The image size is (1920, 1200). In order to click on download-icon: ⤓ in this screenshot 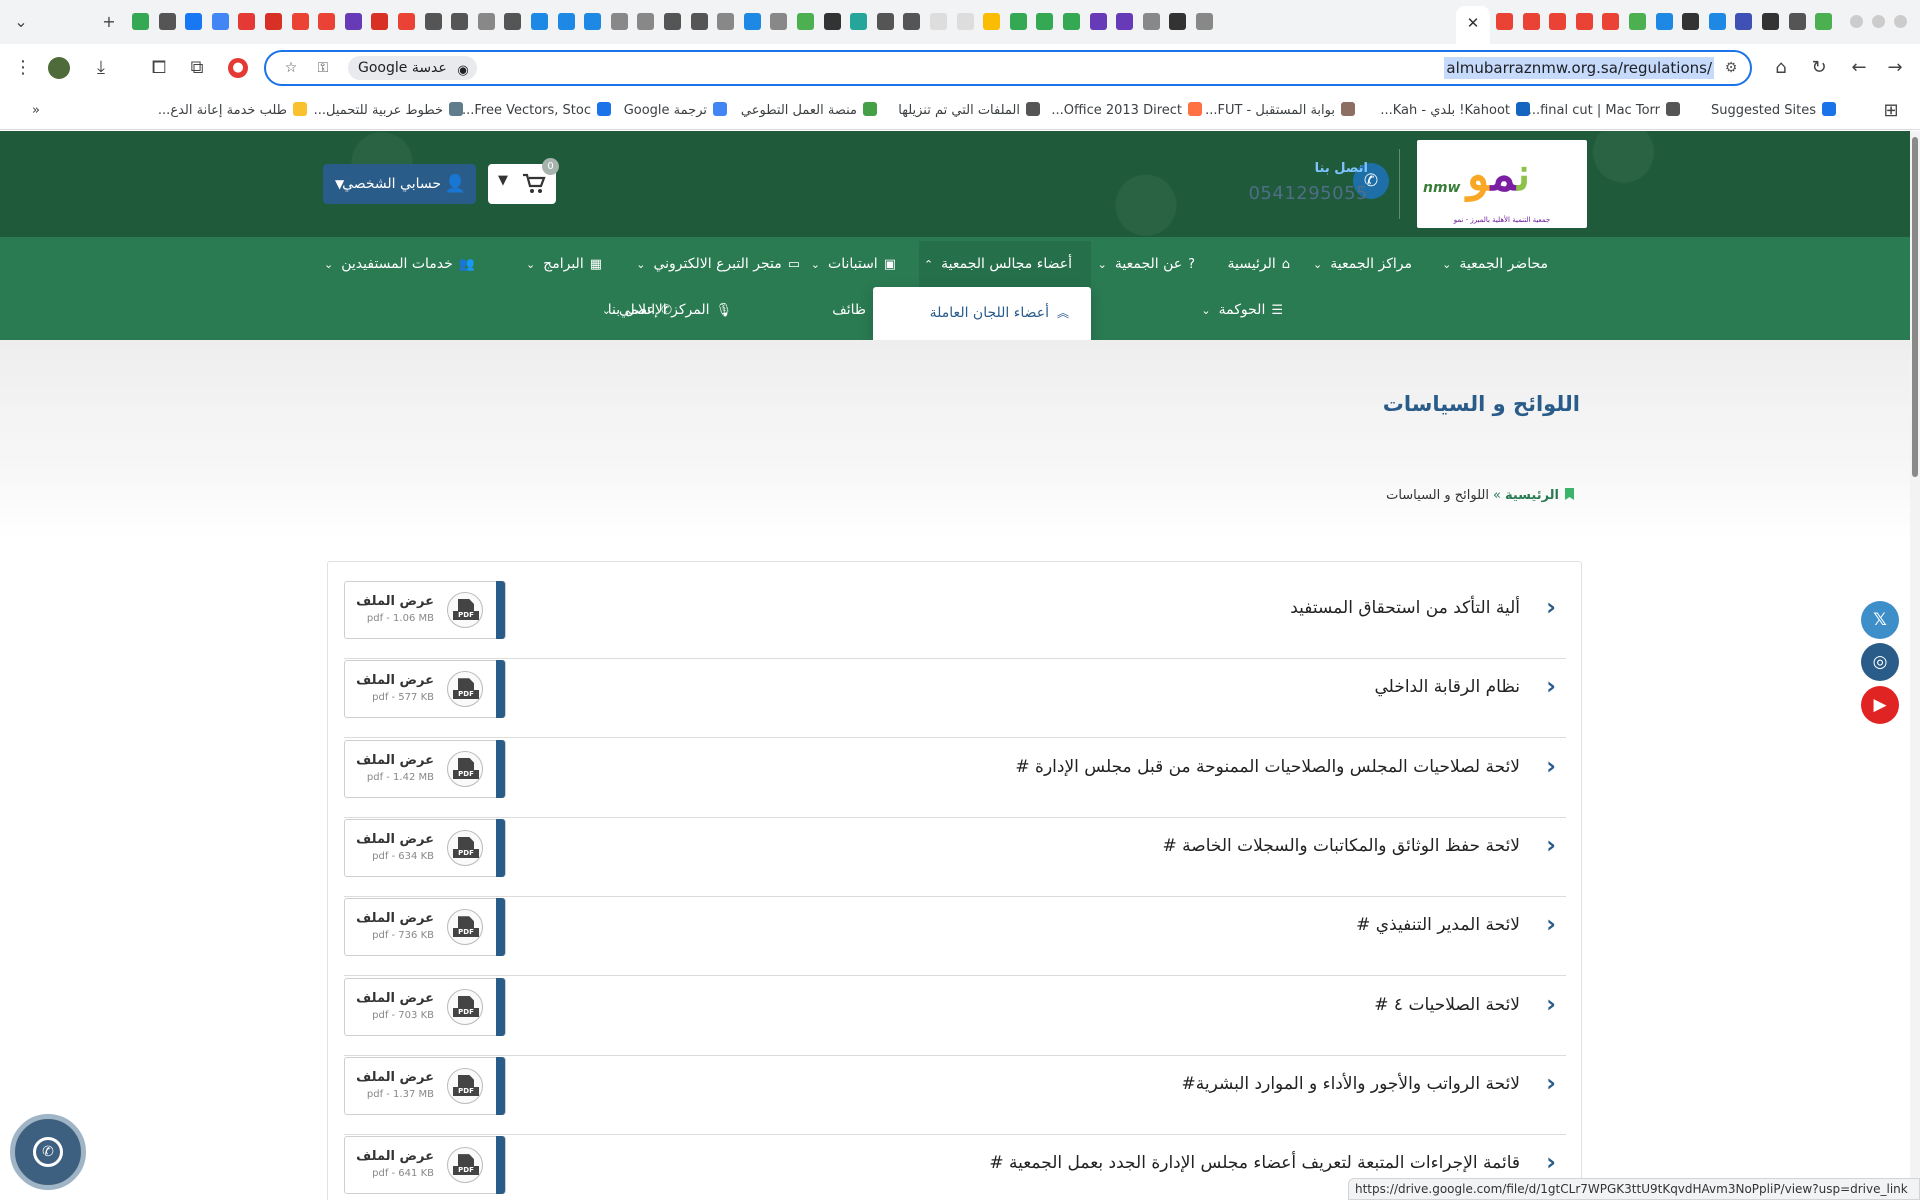, I will do `click(101, 68)`.